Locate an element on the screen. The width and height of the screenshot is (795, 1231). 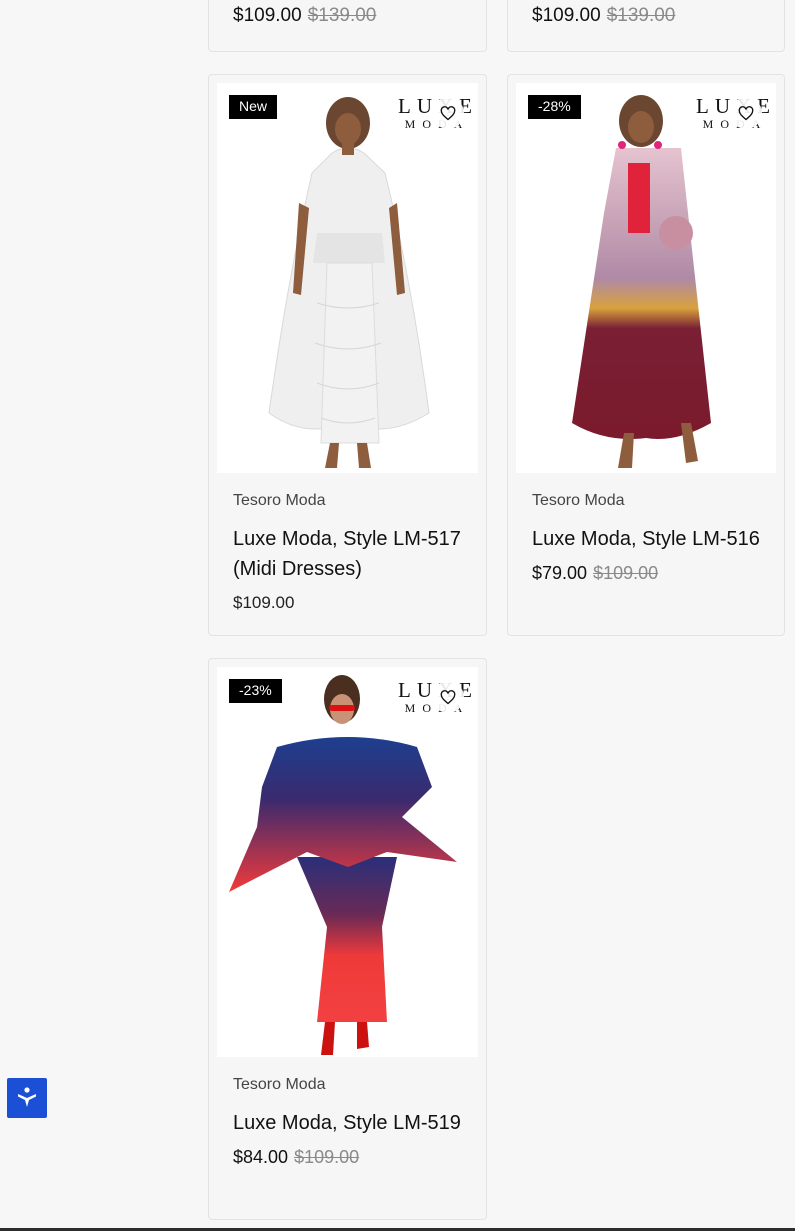
product-photo-ombre-duster is located at coordinates (646, 278).